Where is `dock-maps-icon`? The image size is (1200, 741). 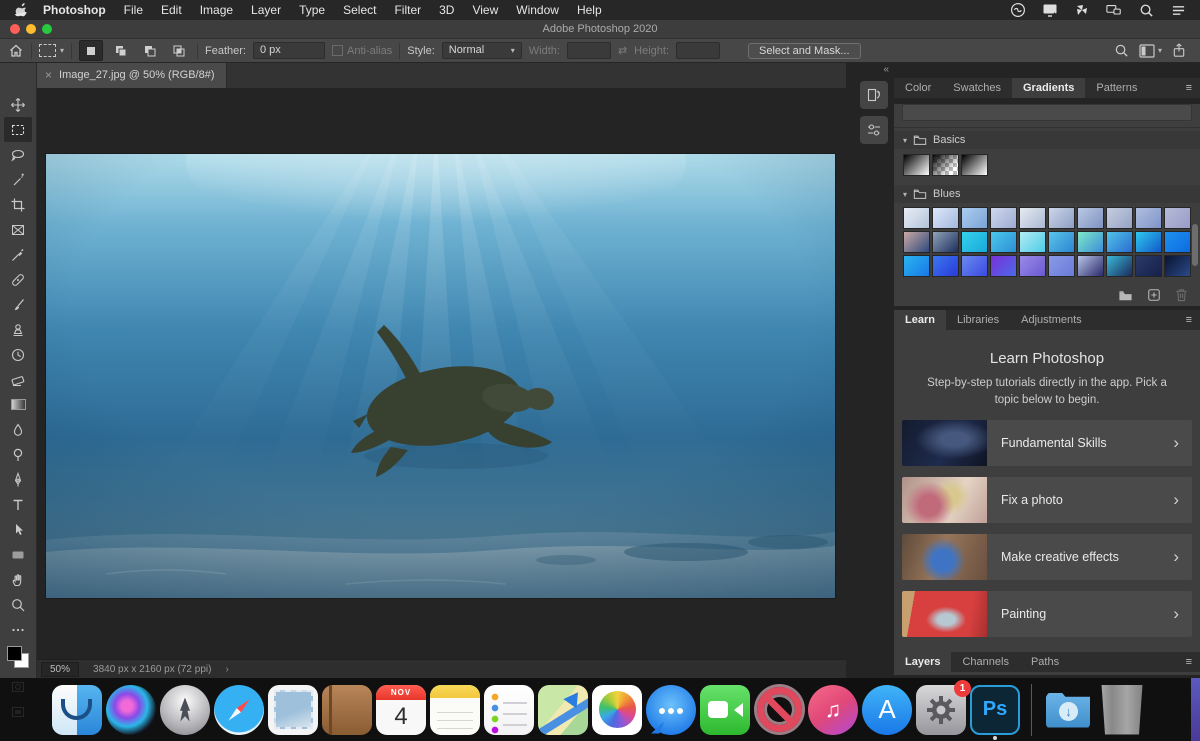
dock-maps-icon is located at coordinates (563, 709).